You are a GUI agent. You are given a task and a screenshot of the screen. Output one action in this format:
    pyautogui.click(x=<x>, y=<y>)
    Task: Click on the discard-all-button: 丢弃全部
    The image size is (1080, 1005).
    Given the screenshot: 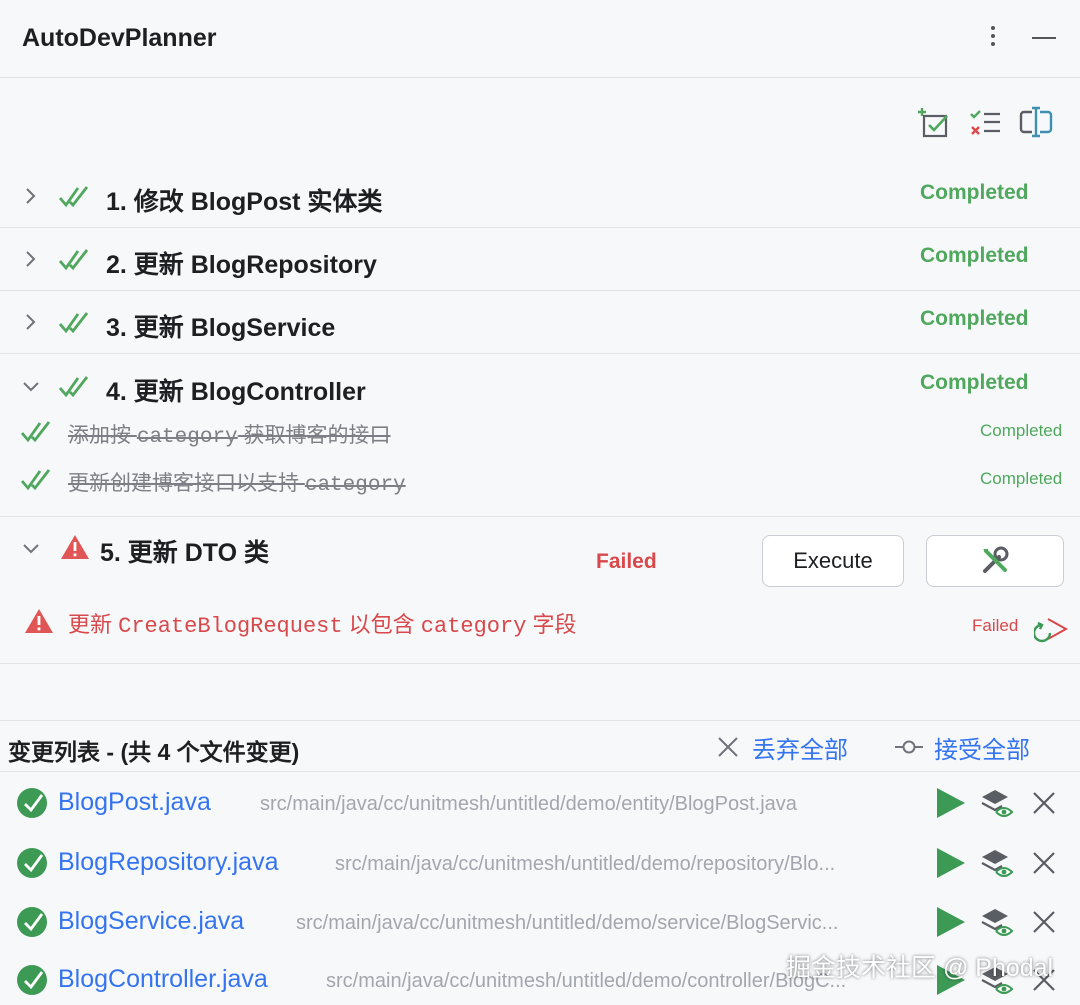 What is the action you would take?
    pyautogui.click(x=782, y=747)
    